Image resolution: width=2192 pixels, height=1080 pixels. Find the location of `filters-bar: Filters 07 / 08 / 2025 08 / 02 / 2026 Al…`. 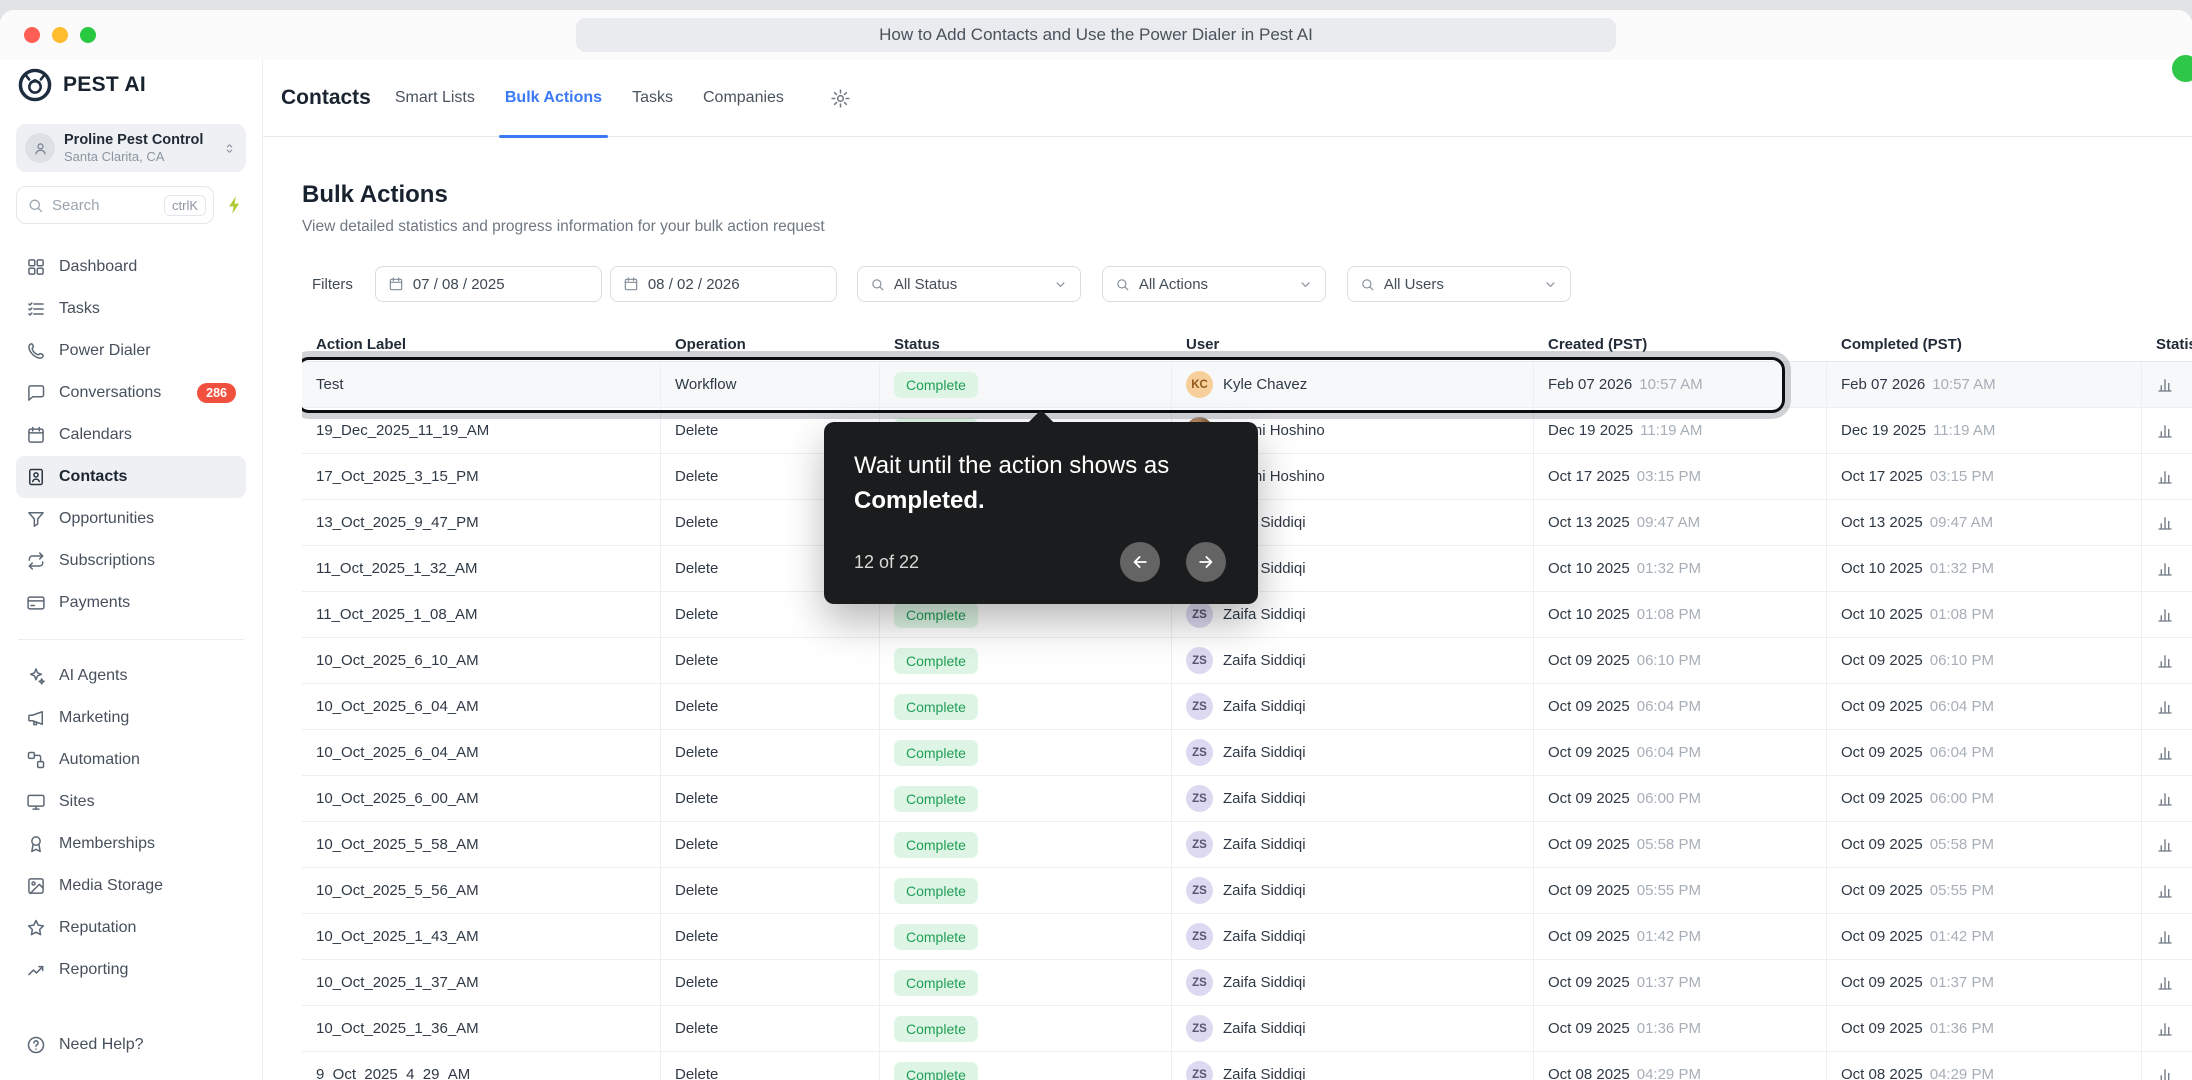

filters-bar: Filters 07 / 08 / 2025 08 / 02 / 2026 Al… is located at coordinates (1247, 284).